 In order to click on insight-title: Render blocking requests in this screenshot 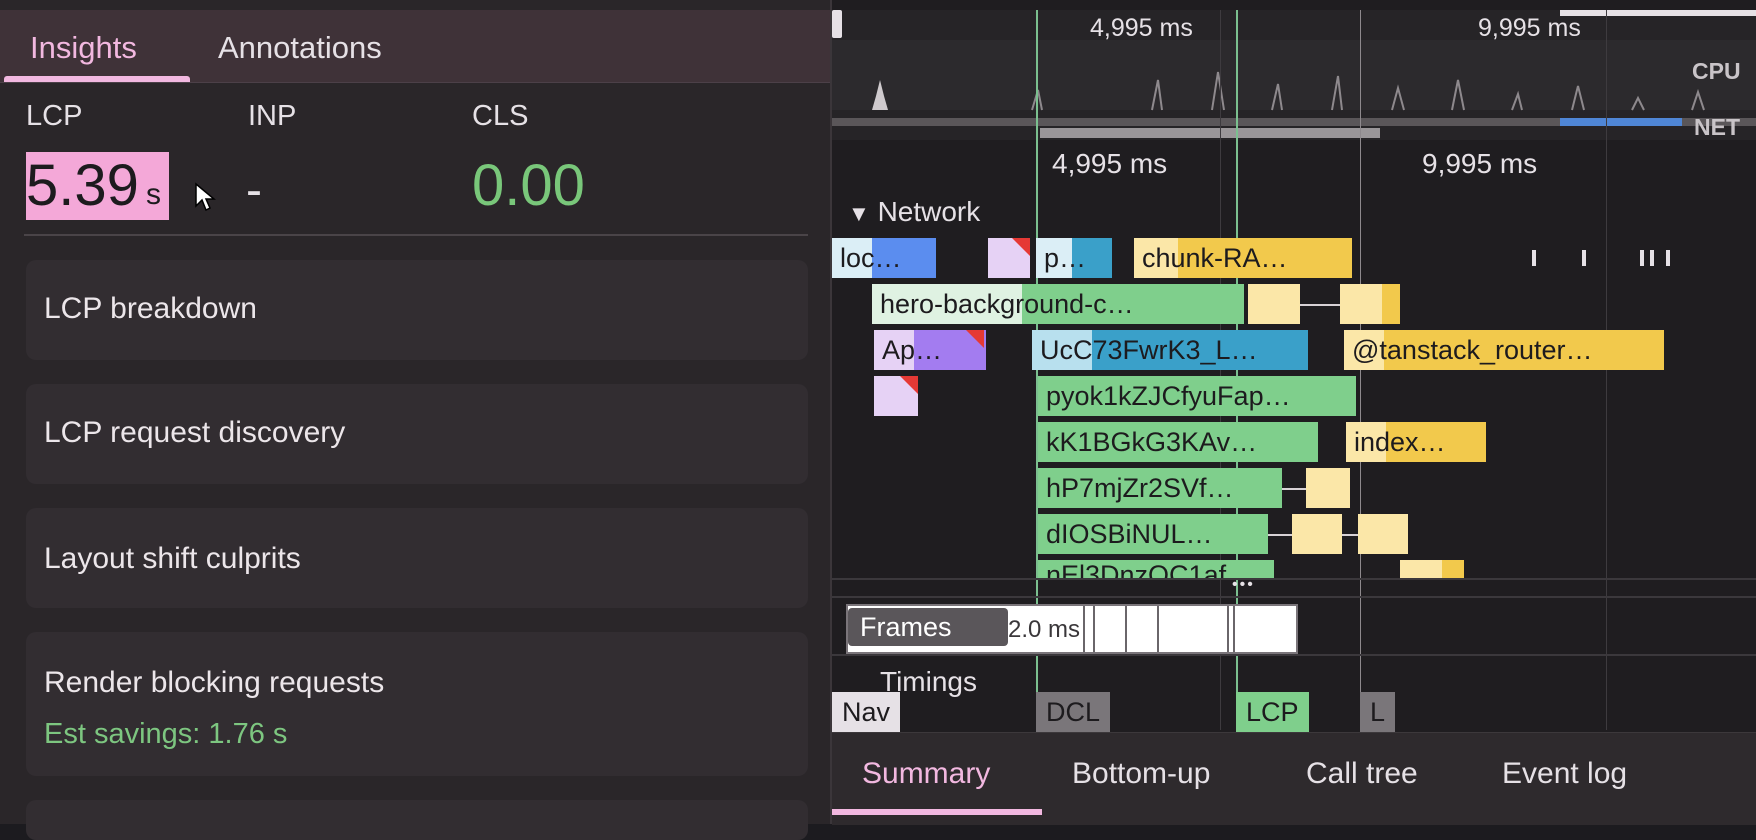, I will do `click(214, 682)`.